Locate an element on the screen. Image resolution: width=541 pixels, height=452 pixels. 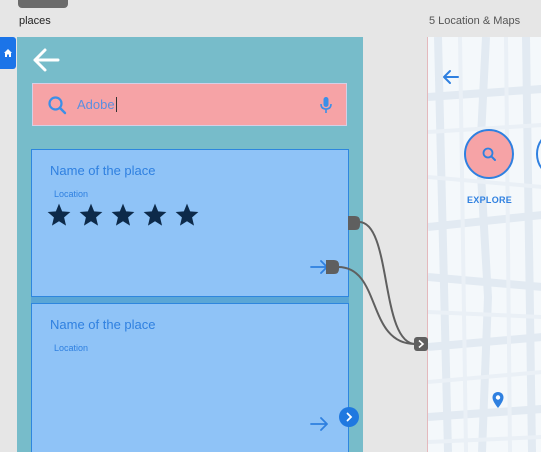
explore-button is located at coordinates (489, 154).